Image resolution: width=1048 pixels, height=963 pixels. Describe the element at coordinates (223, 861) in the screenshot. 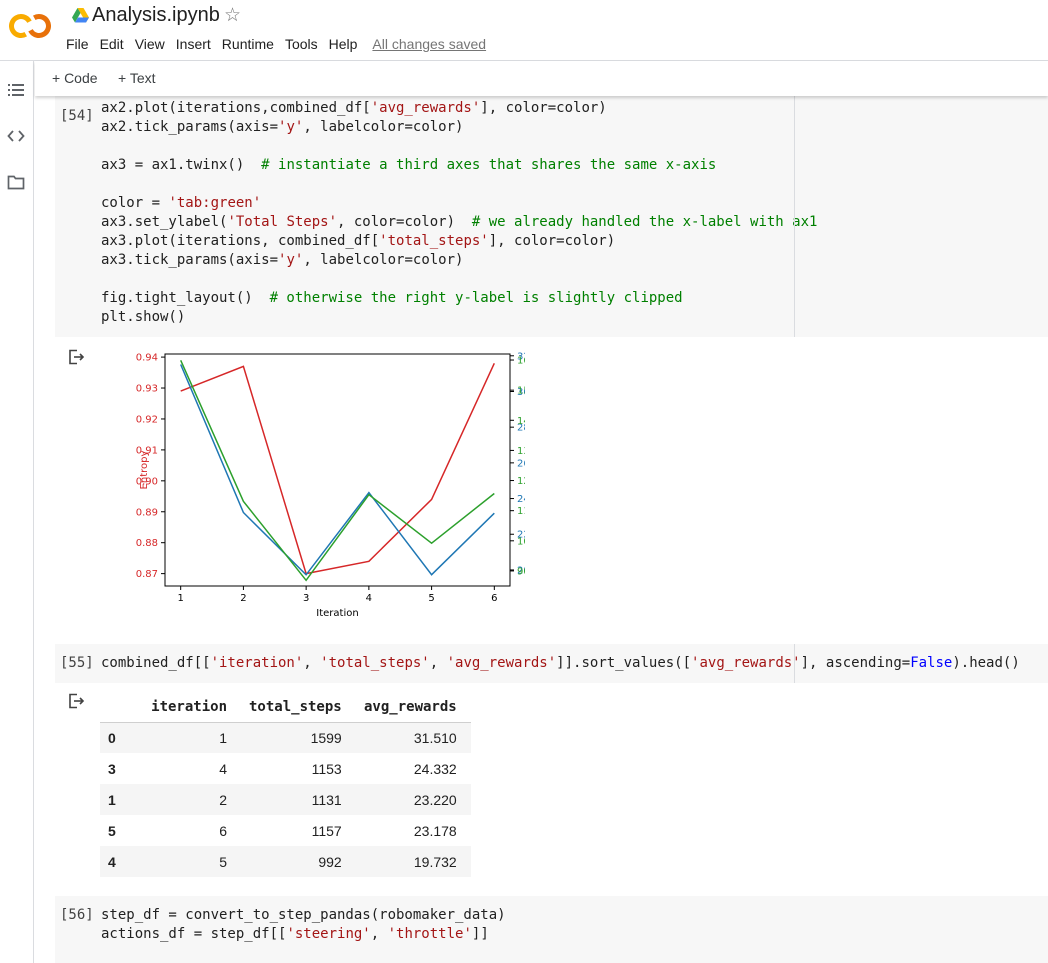

I see `table-cell: 5` at that location.